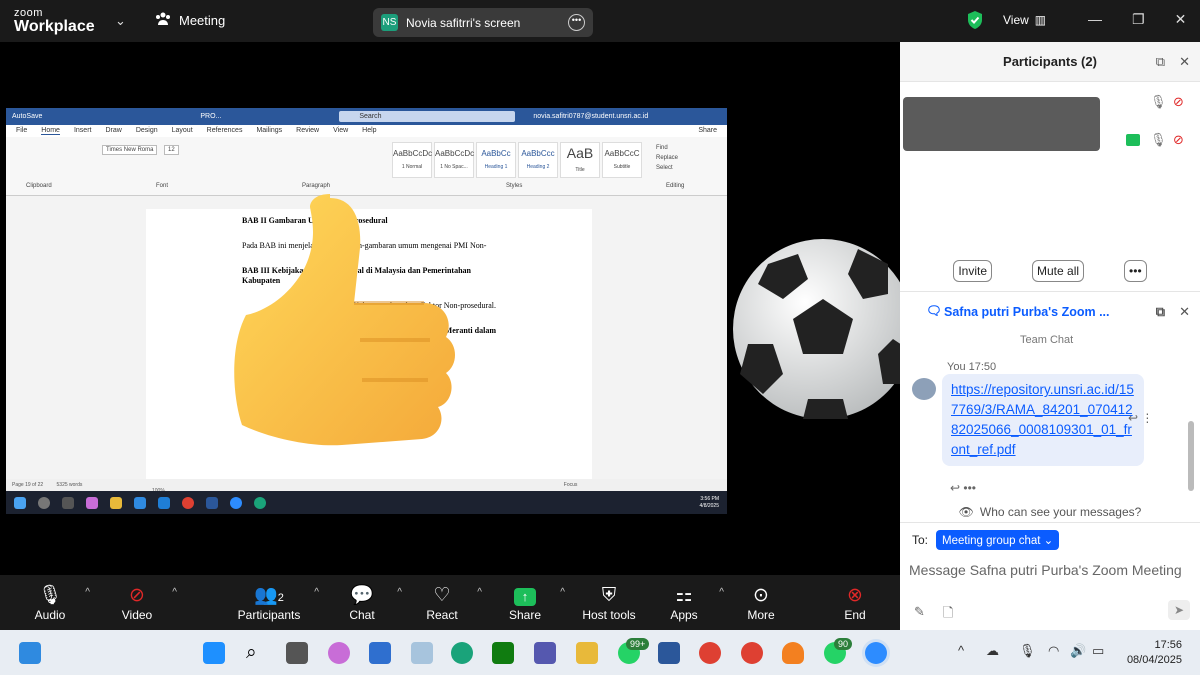  Describe the element at coordinates (580, 160) in the screenshot. I see `style-title: AaB Title` at that location.